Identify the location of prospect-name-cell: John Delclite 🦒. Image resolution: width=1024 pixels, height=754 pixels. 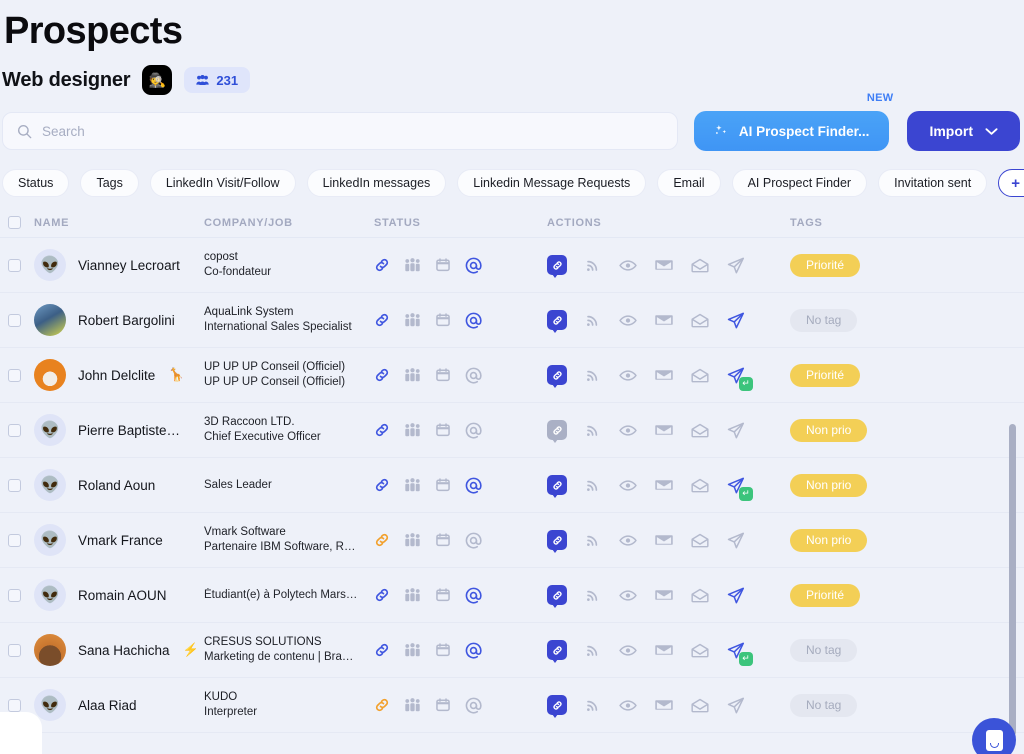
(119, 375).